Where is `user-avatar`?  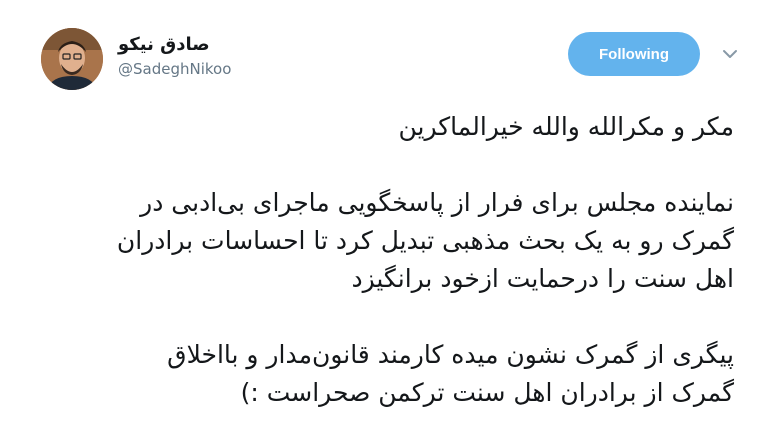
user-avatar is located at coordinates (72, 59).